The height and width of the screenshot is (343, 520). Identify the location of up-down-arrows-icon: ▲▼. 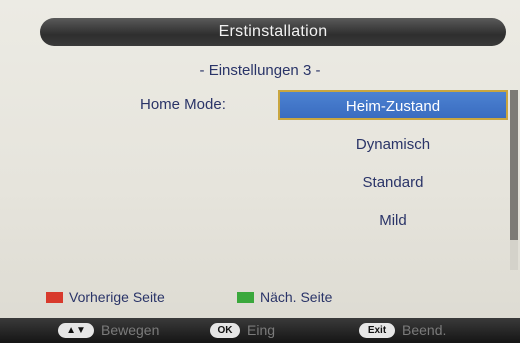
(76, 330).